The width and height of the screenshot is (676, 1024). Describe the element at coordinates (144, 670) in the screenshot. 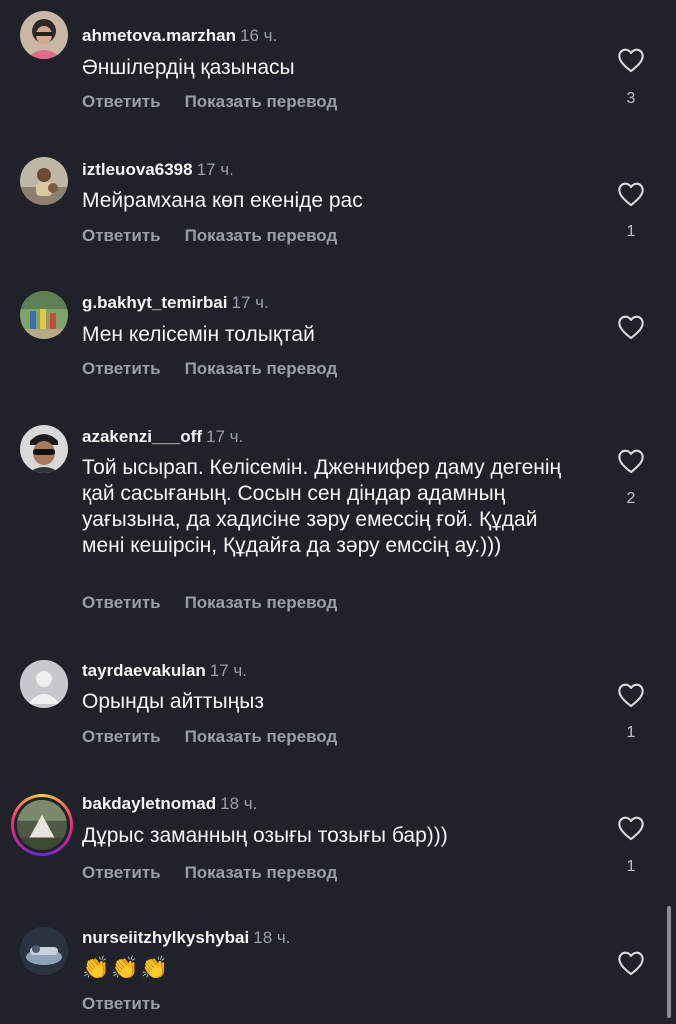

I see `username: tayrdaevakulan` at that location.